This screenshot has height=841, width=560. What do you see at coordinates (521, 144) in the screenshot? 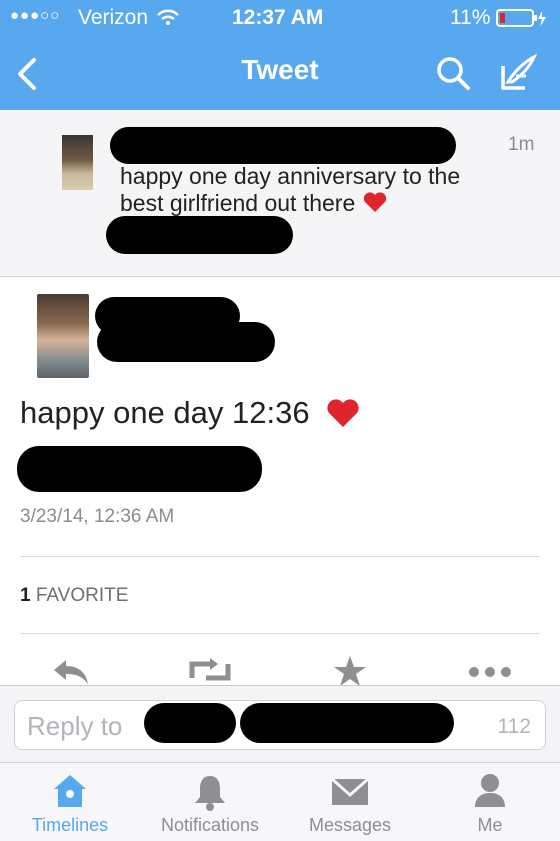
I see `tweet-age: 1m` at bounding box center [521, 144].